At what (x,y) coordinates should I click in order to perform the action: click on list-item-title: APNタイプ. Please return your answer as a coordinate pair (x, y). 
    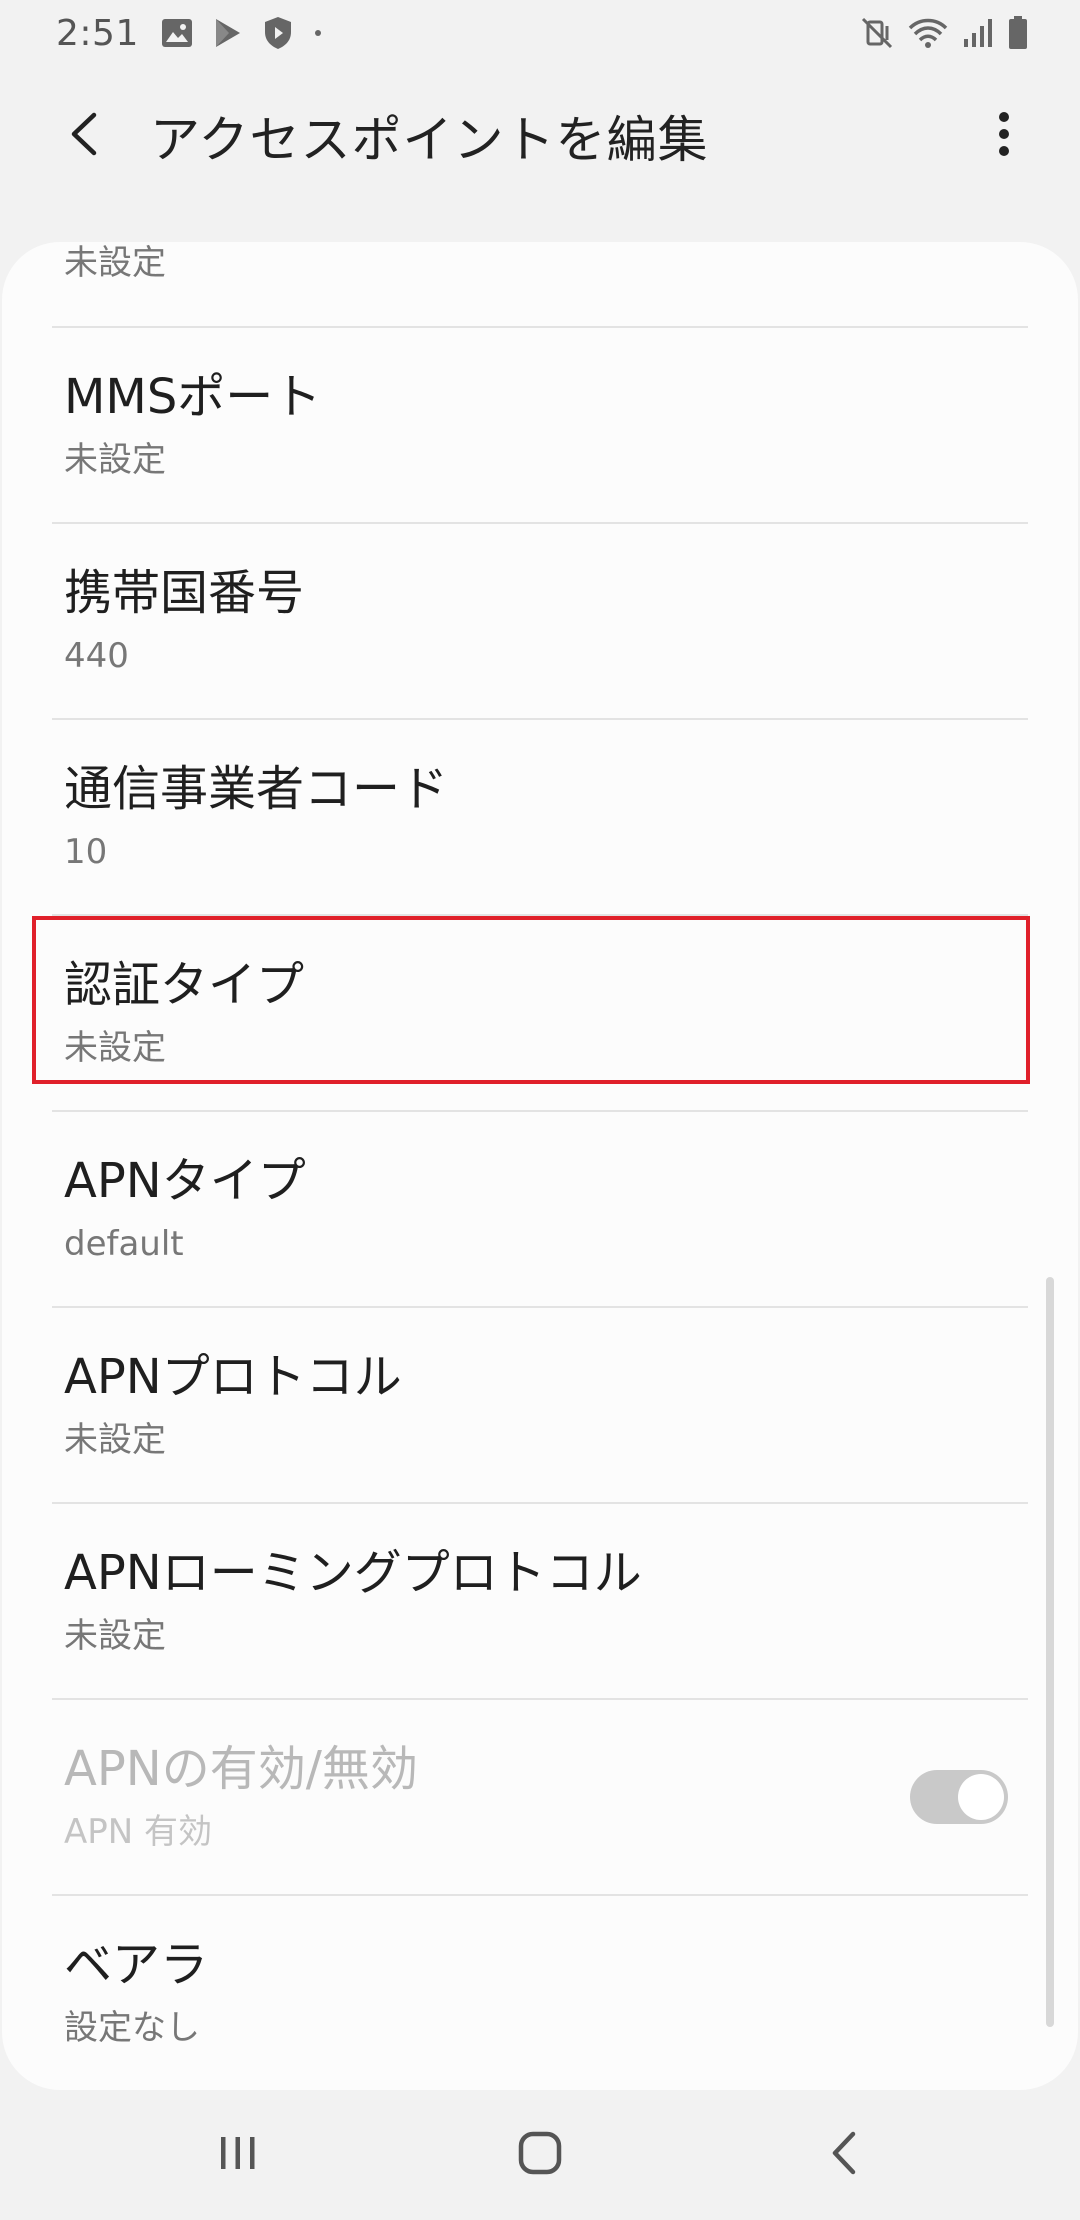
    Looking at the image, I should click on (185, 1180).